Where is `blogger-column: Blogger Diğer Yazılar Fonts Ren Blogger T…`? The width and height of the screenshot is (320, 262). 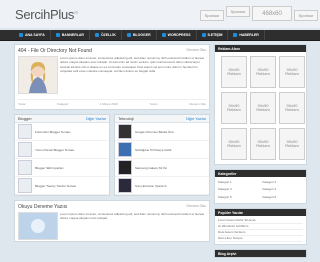 blogger-column: Blogger Diğer Yazılar Fonts Ren Blogger T… is located at coordinates (62, 155).